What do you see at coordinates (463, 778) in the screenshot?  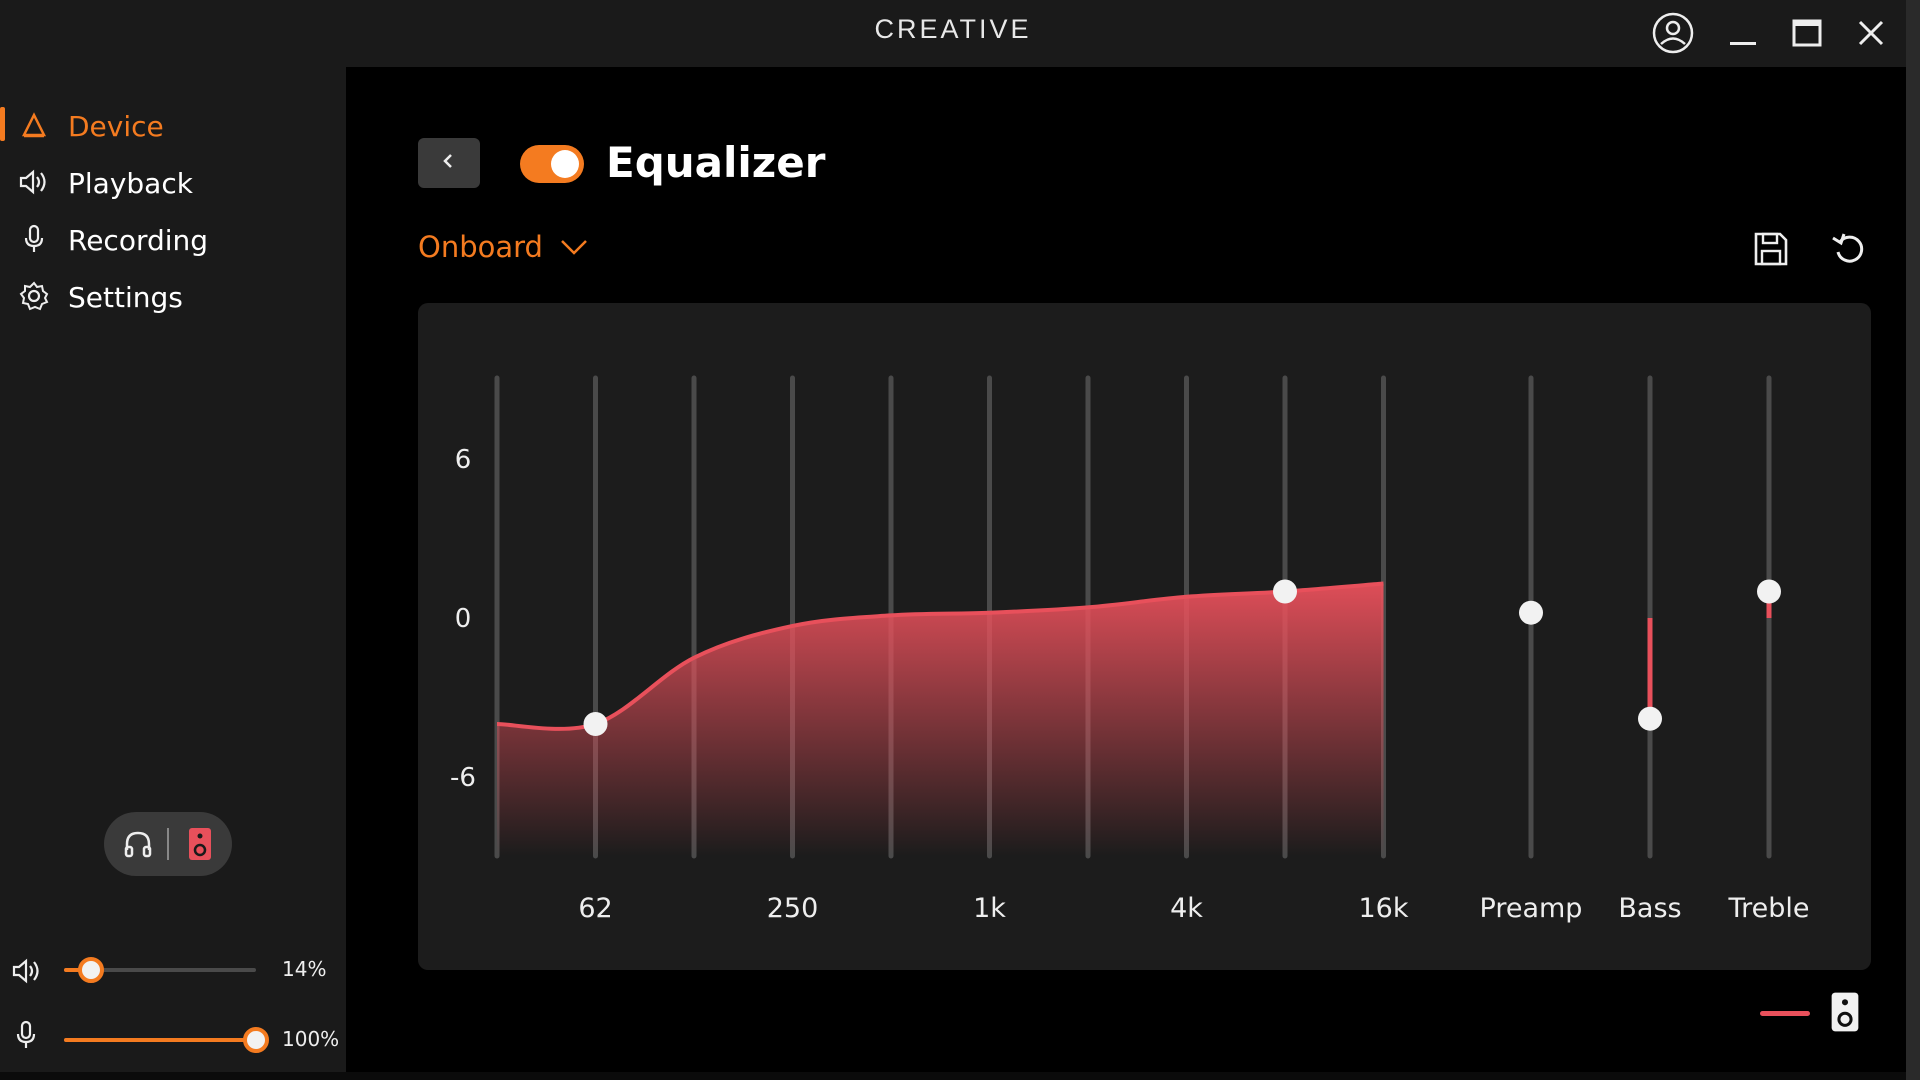 I see `y-tick-label: -6` at bounding box center [463, 778].